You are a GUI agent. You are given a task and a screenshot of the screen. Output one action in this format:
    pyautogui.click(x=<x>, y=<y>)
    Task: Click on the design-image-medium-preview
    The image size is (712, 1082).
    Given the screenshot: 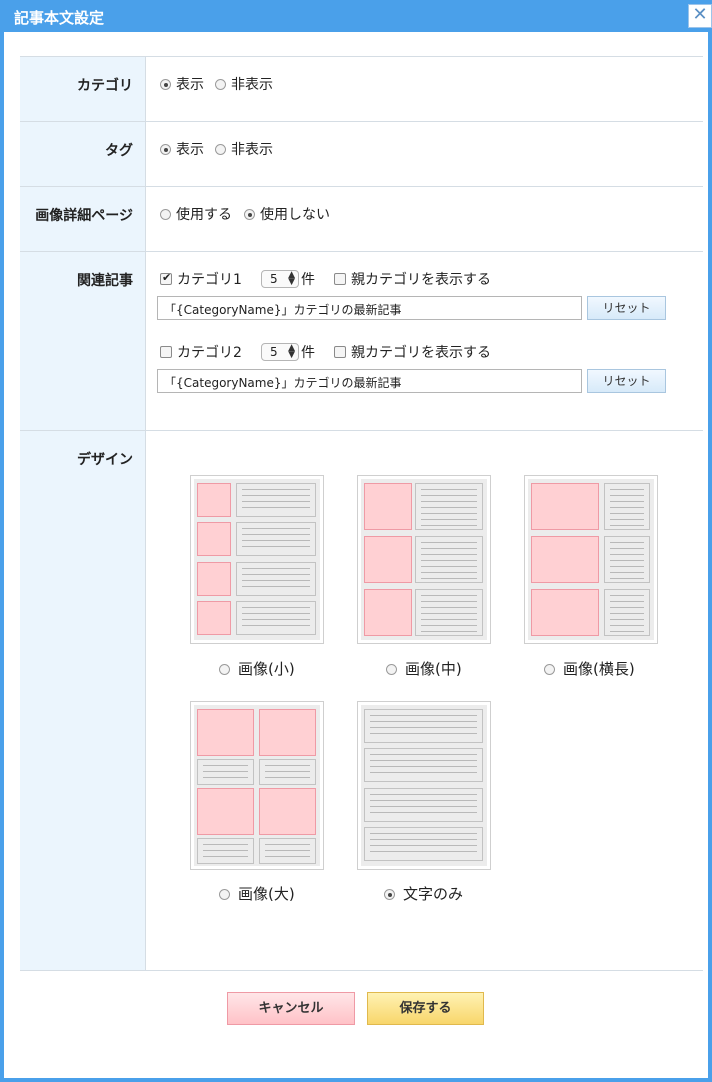 What is the action you would take?
    pyautogui.click(x=424, y=559)
    